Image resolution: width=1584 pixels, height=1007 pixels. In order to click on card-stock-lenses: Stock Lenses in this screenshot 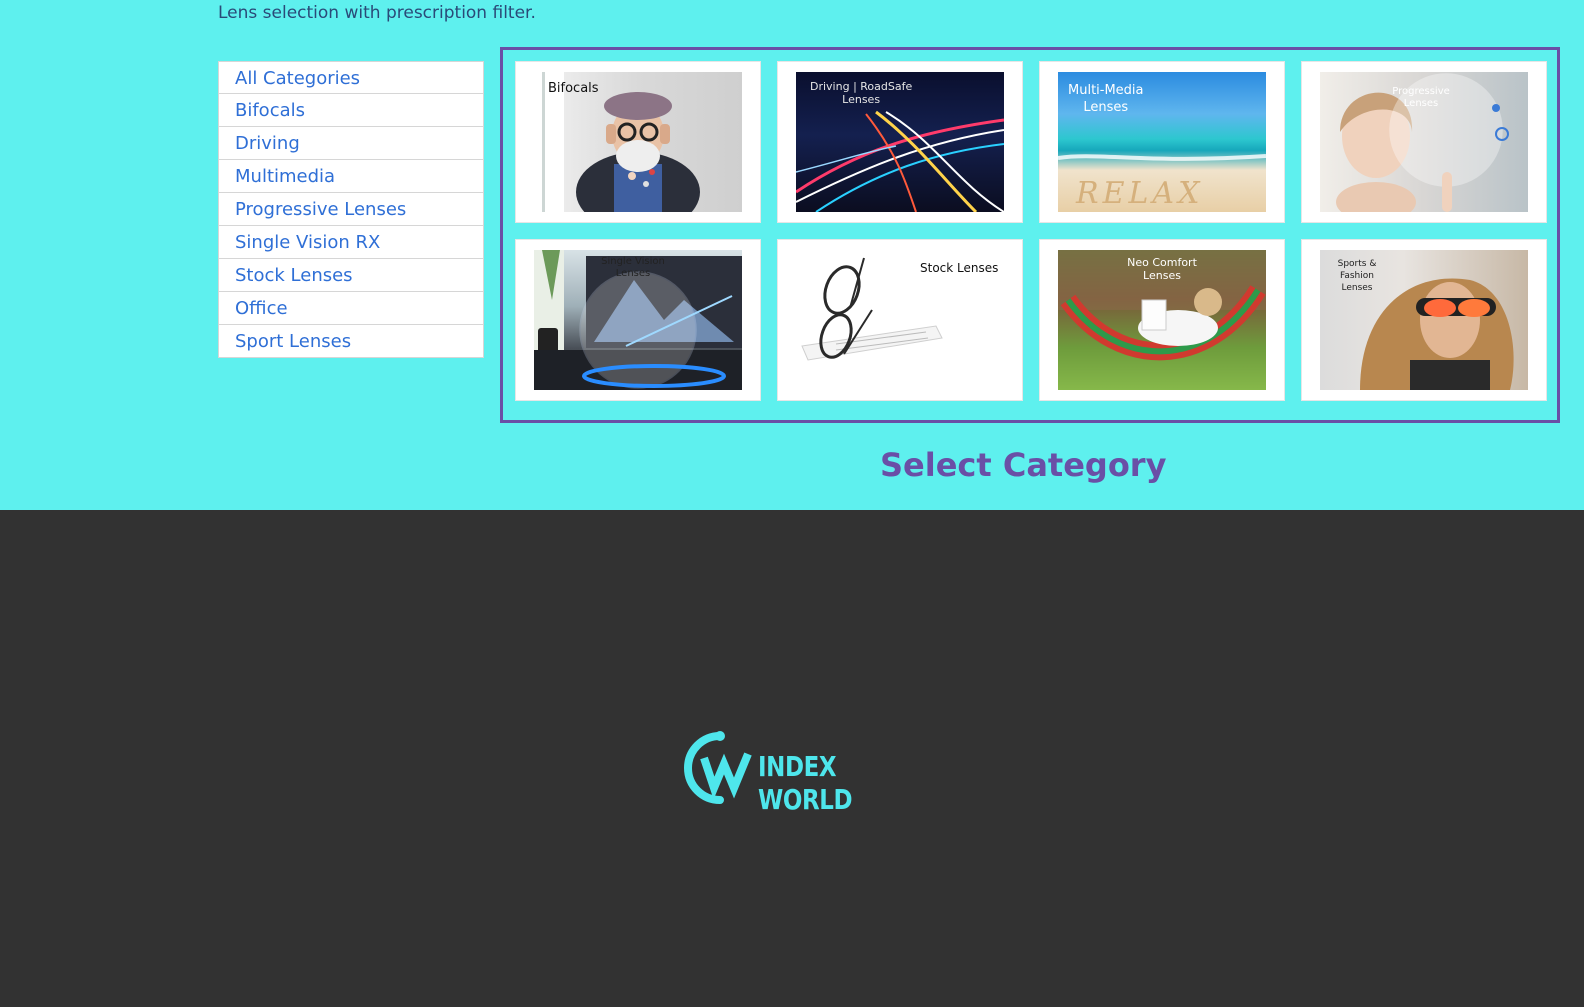, I will do `click(900, 320)`.